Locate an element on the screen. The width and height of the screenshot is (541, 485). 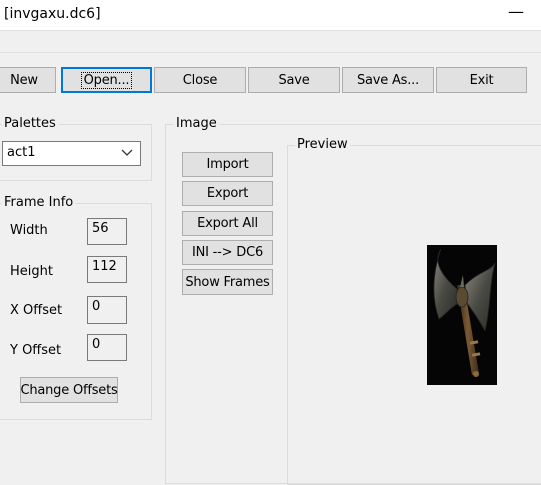
image-label: Image is located at coordinates (196, 123).